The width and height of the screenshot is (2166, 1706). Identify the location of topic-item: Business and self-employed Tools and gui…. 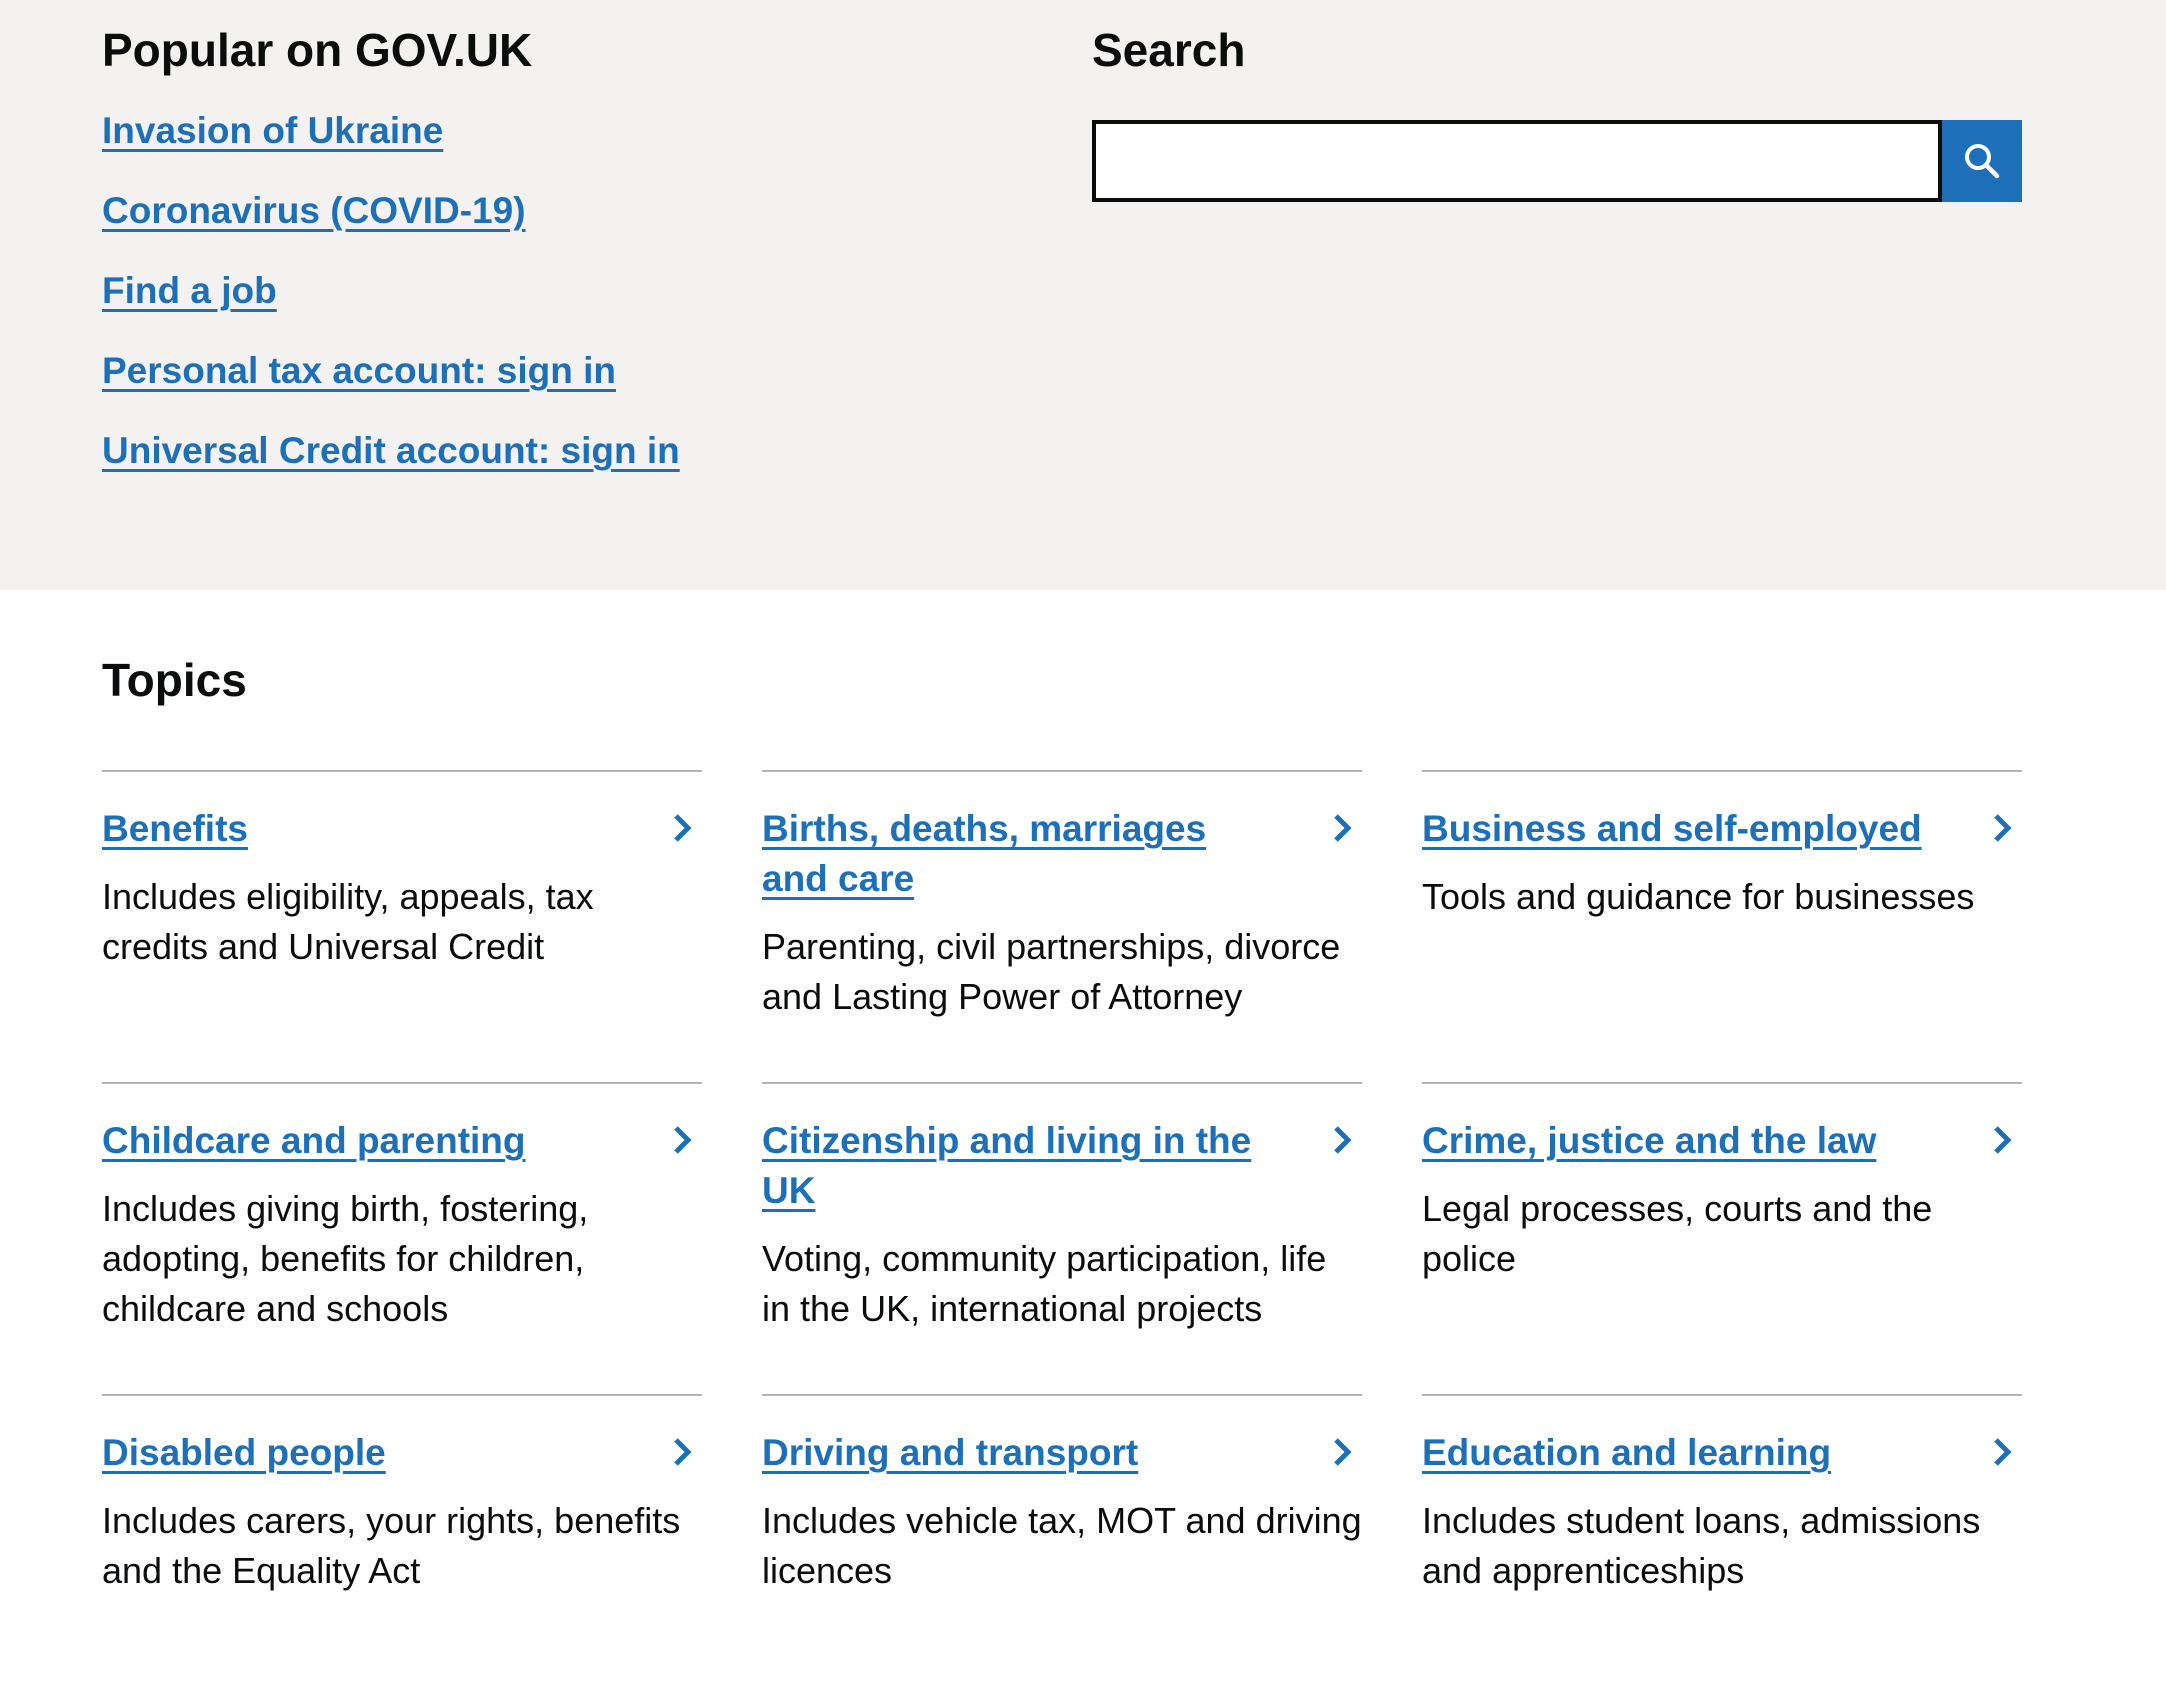
(1722, 926).